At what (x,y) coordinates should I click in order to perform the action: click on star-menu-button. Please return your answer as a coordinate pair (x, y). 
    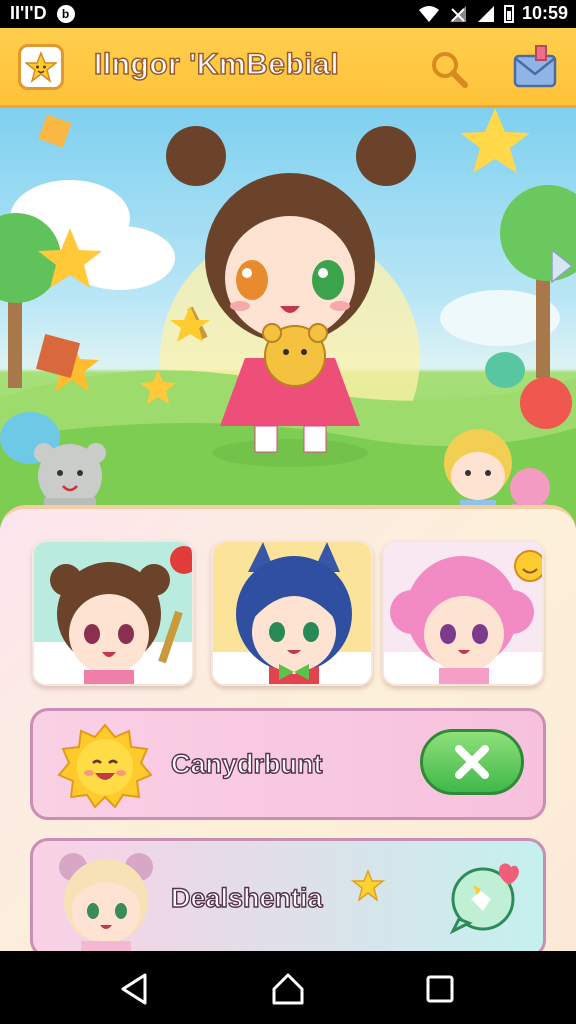
    Looking at the image, I should click on (41, 67).